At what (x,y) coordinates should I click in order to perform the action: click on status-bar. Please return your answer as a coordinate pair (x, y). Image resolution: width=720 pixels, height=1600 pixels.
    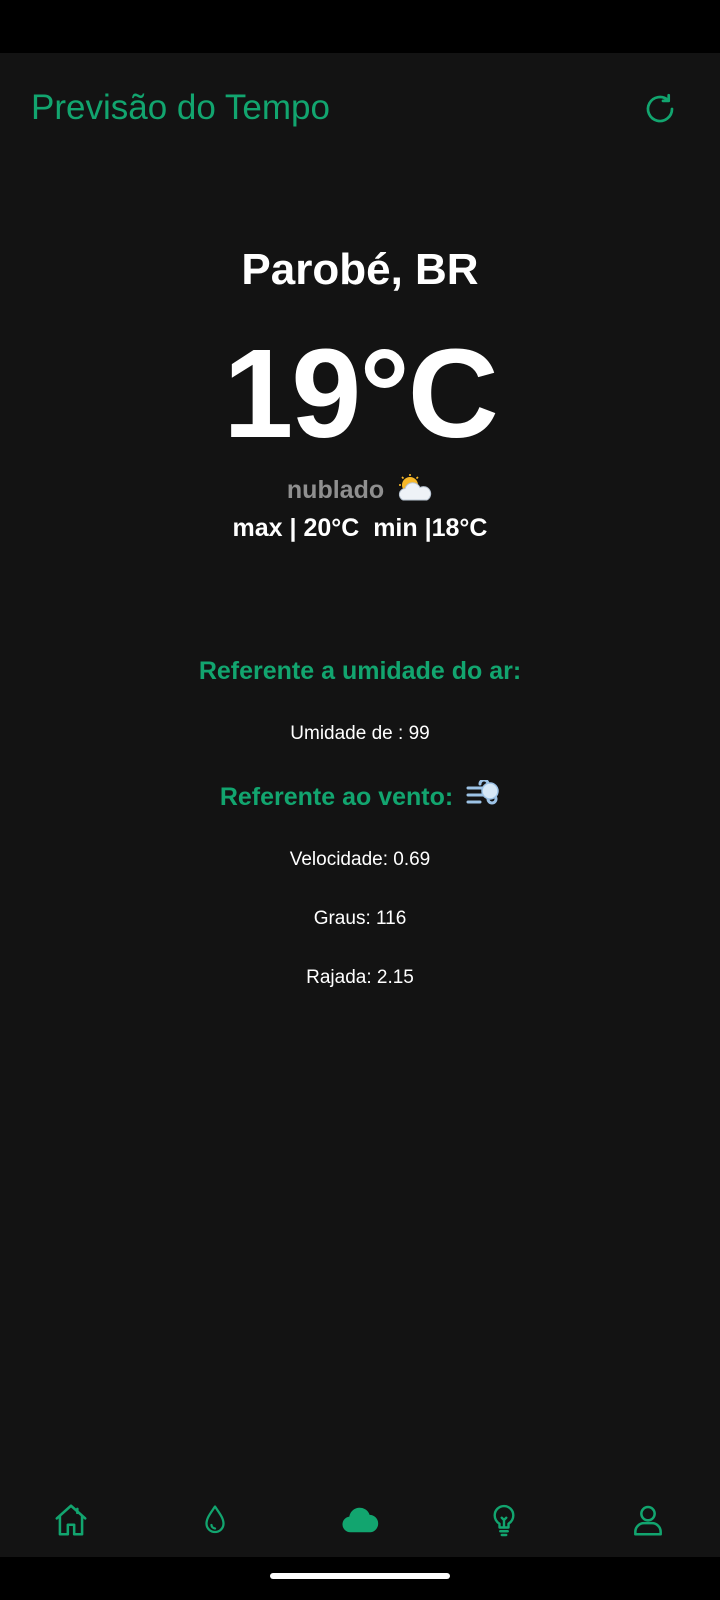
    Looking at the image, I should click on (360, 26).